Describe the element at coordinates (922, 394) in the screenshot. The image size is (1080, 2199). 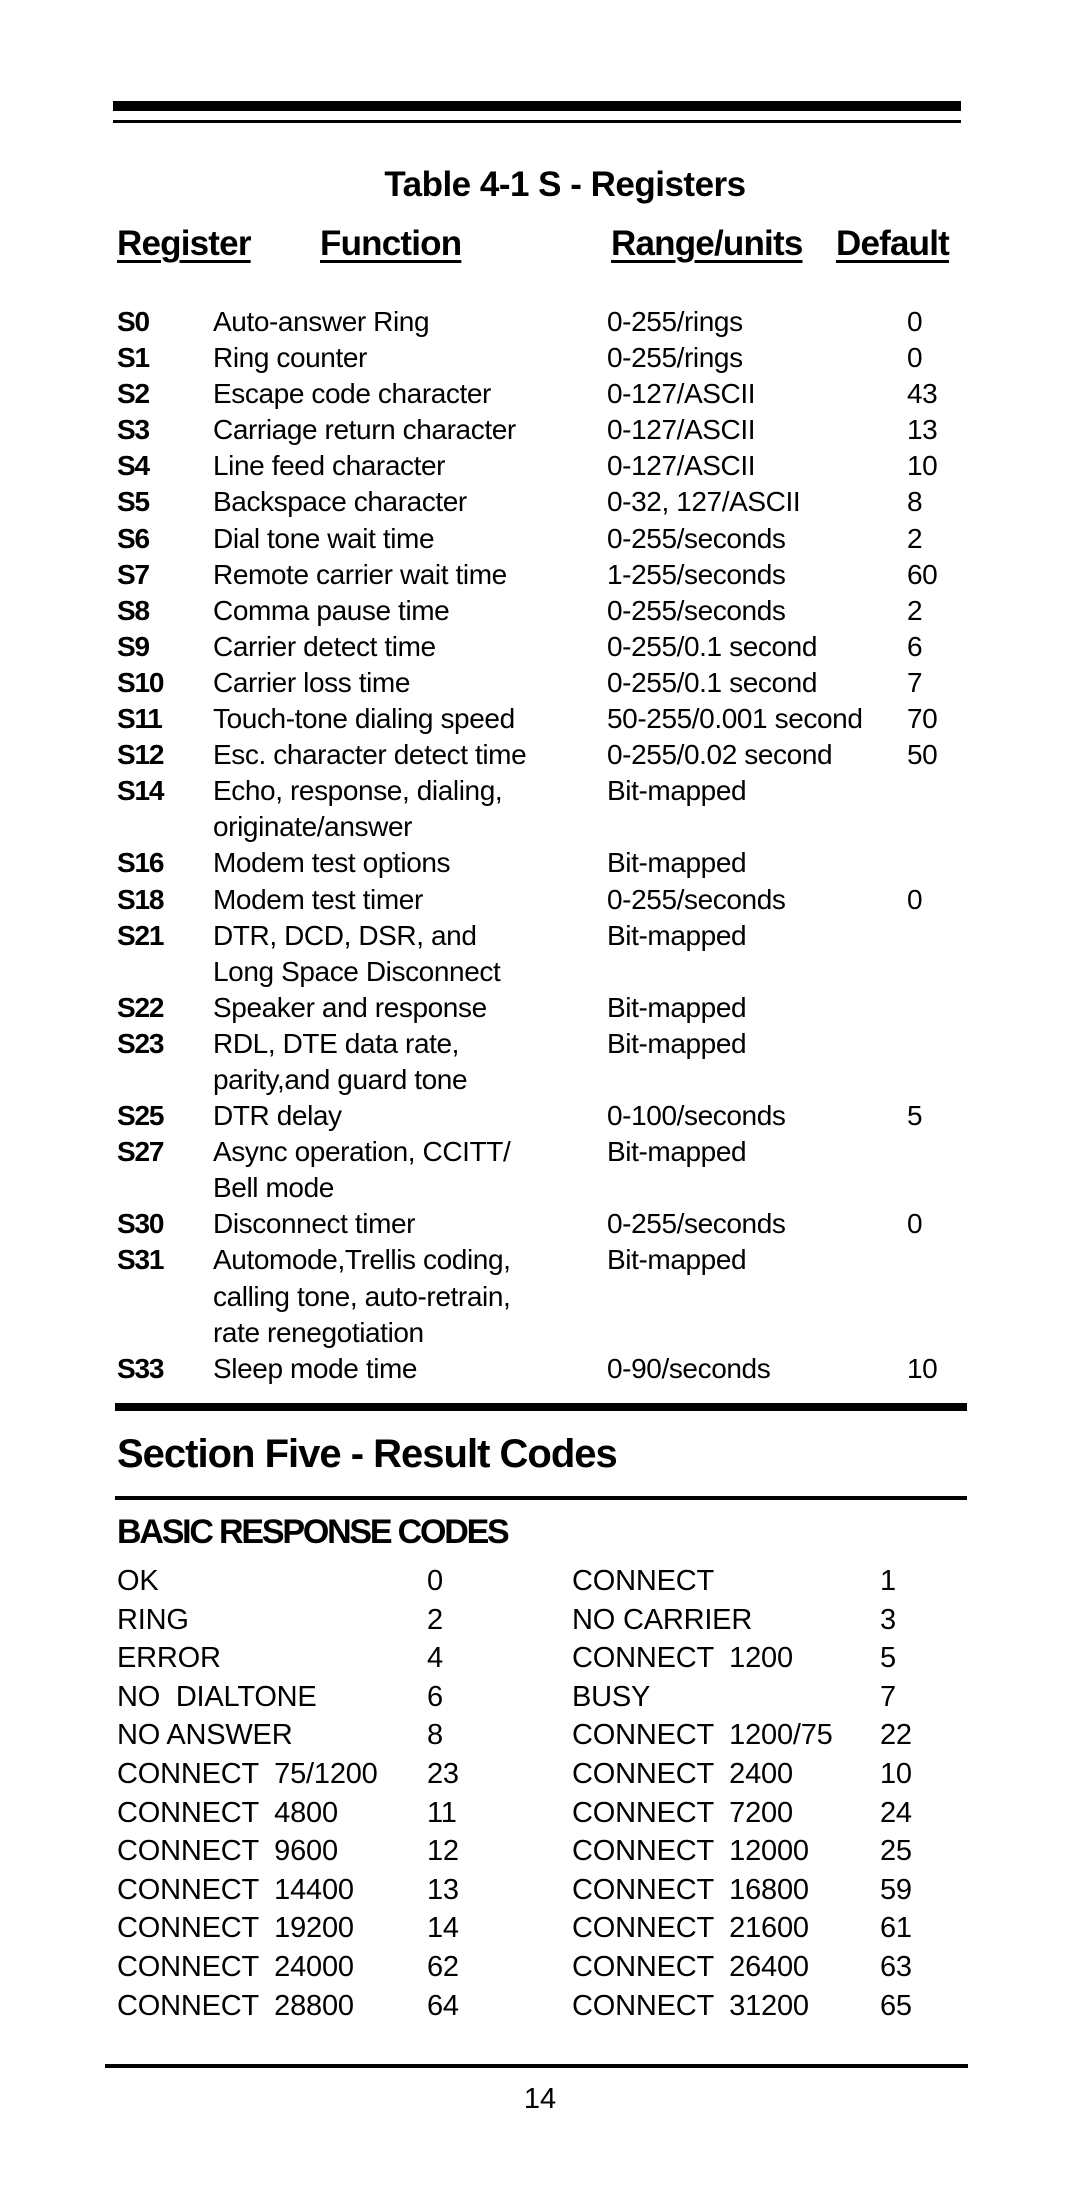
I see `register-default: 43` at that location.